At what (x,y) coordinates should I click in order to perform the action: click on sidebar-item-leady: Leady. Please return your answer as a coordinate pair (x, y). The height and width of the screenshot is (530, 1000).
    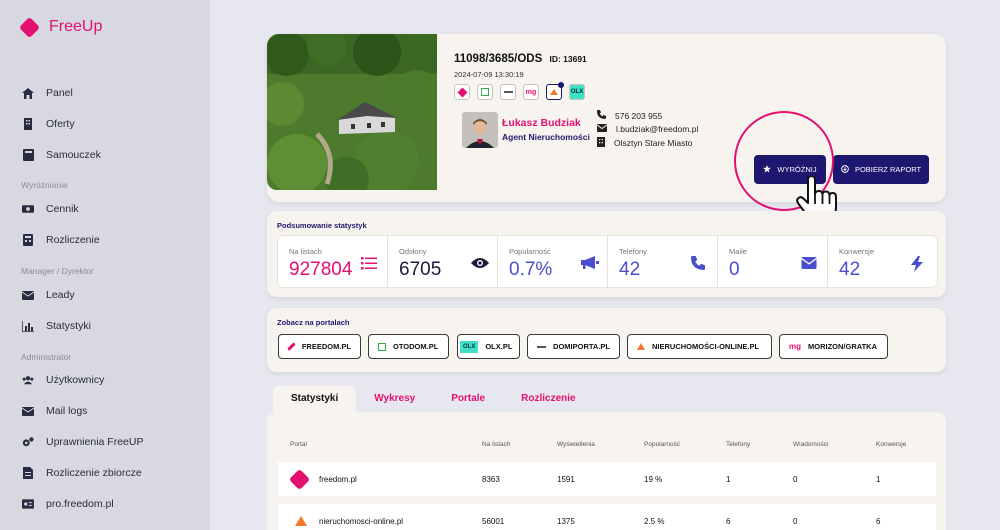
    Looking at the image, I should click on (48, 295).